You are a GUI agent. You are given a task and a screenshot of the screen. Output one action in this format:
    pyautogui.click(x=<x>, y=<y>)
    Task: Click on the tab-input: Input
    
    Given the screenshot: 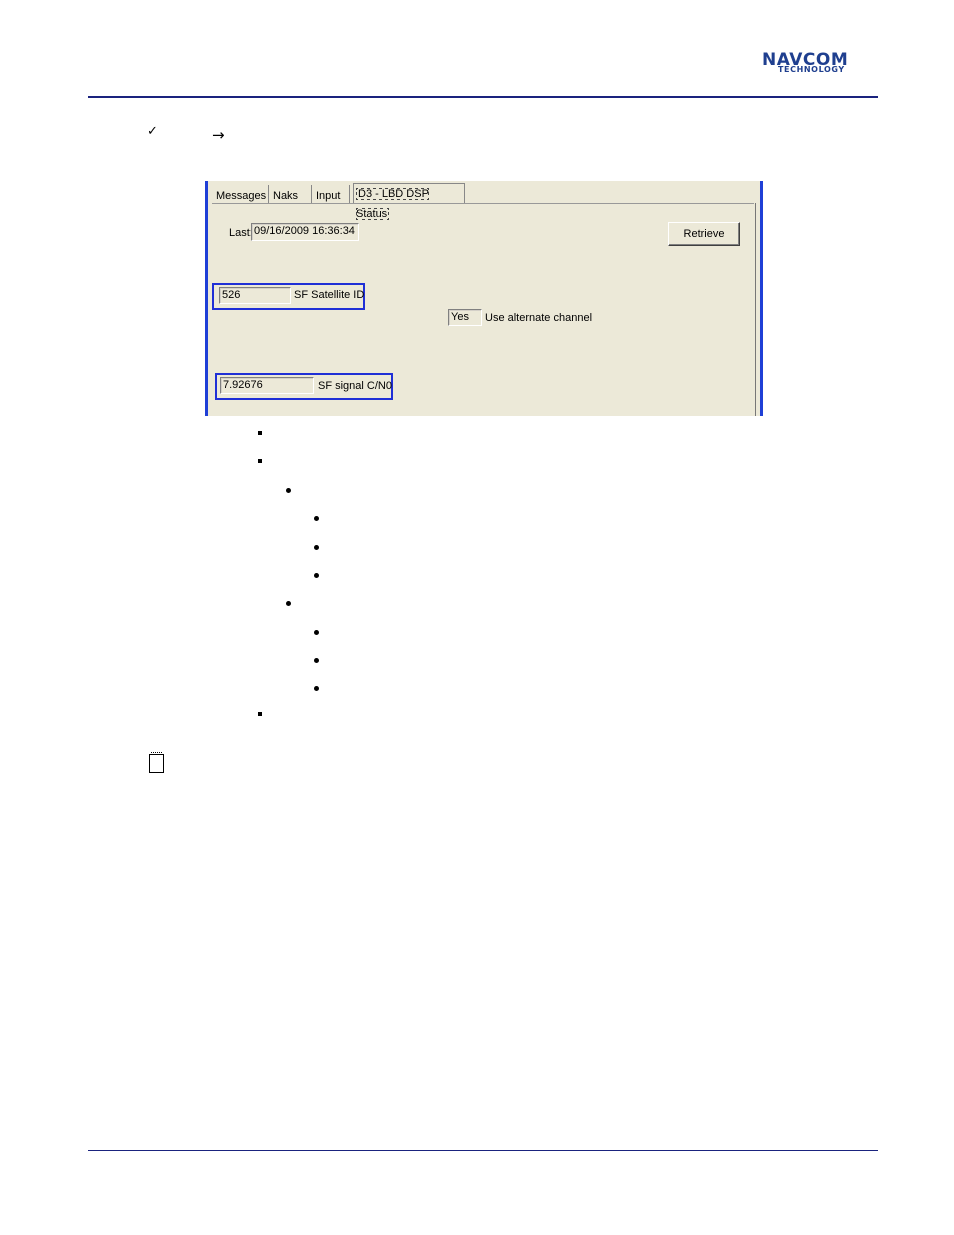 What is the action you would take?
    pyautogui.click(x=333, y=194)
    